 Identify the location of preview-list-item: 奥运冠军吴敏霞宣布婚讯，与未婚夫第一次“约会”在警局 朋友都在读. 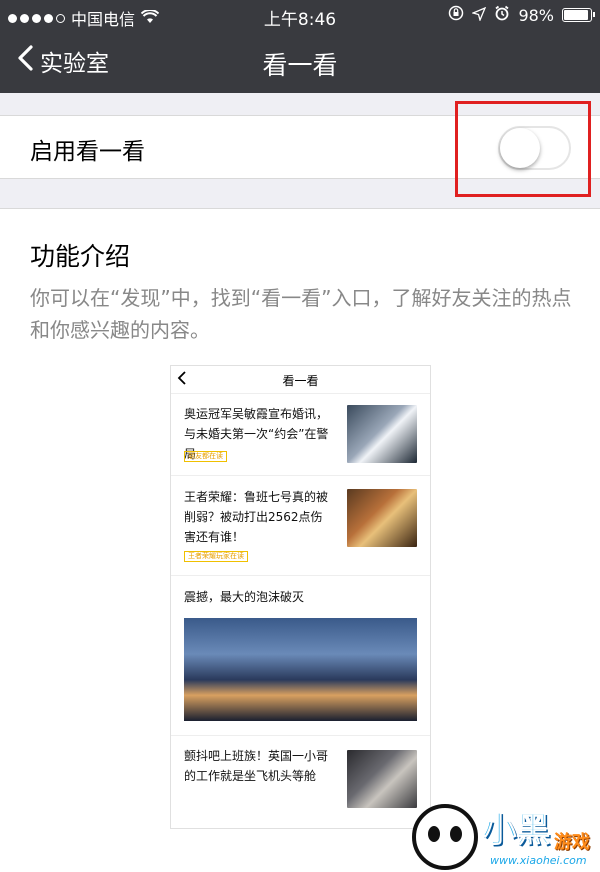
(300, 435).